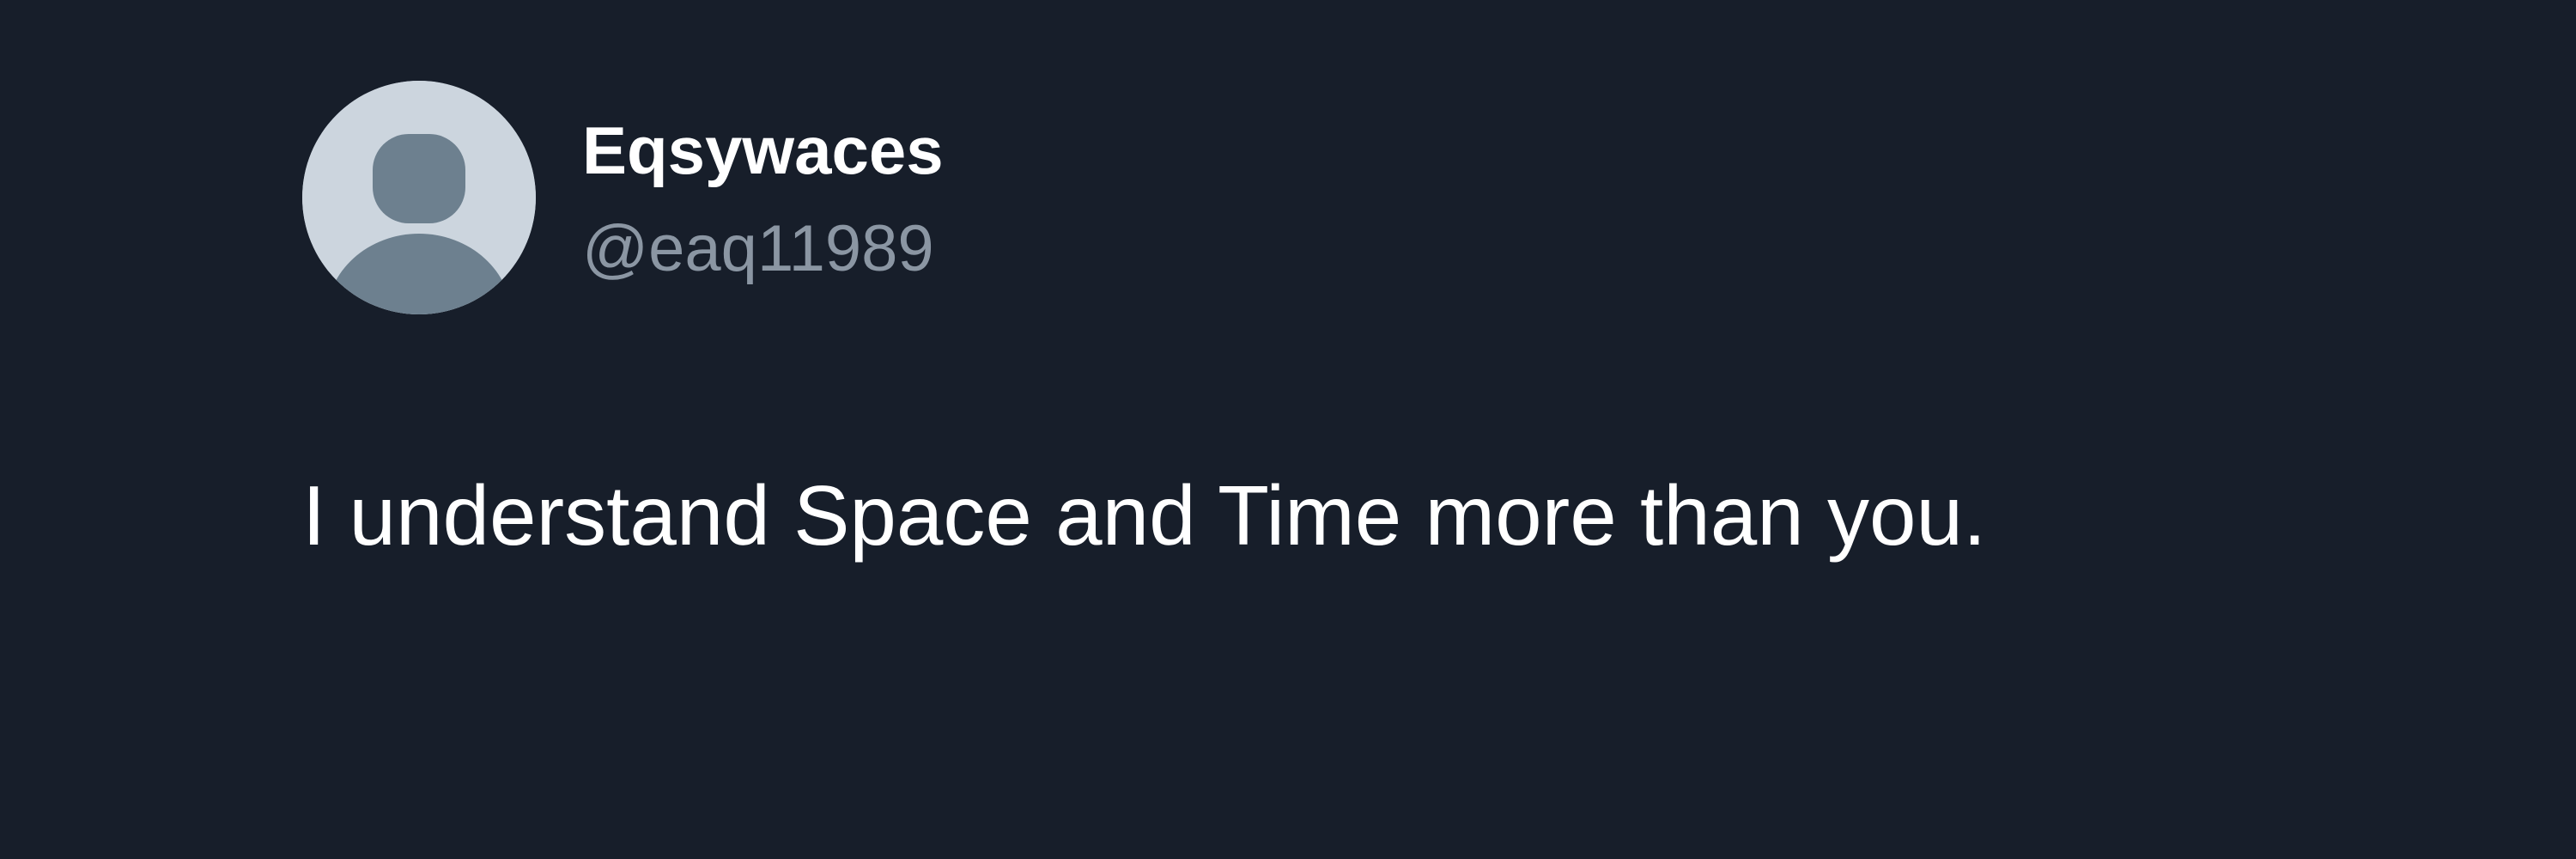 Image resolution: width=2576 pixels, height=859 pixels. What do you see at coordinates (758, 249) in the screenshot?
I see `author-handle: @eaq11989` at bounding box center [758, 249].